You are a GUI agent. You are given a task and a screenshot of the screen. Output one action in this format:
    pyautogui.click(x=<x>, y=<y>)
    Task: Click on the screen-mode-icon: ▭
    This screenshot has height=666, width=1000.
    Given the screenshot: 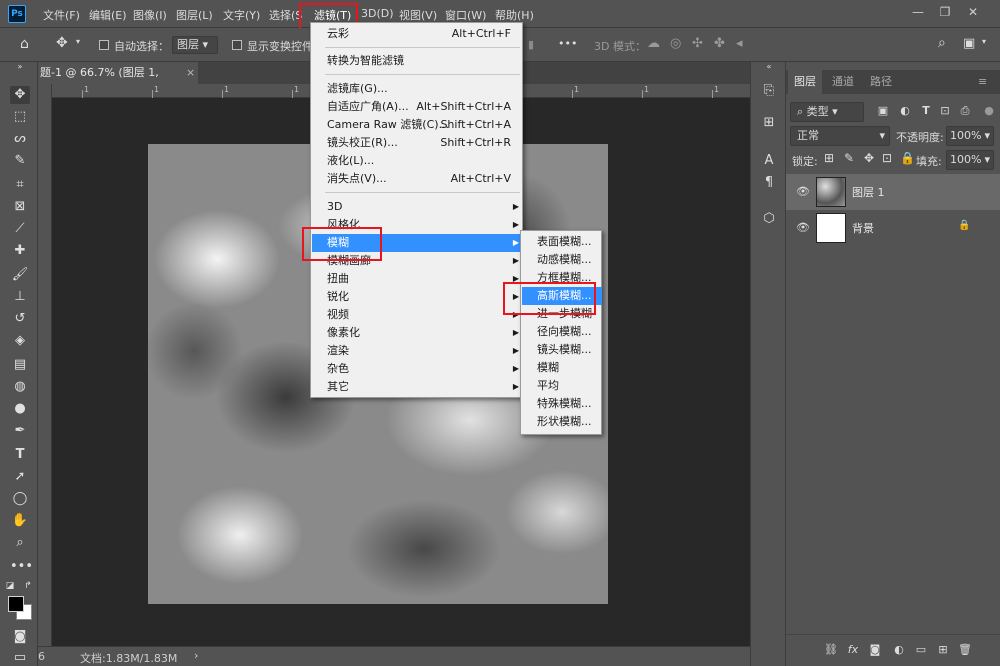 What is the action you would take?
    pyautogui.click(x=20, y=657)
    